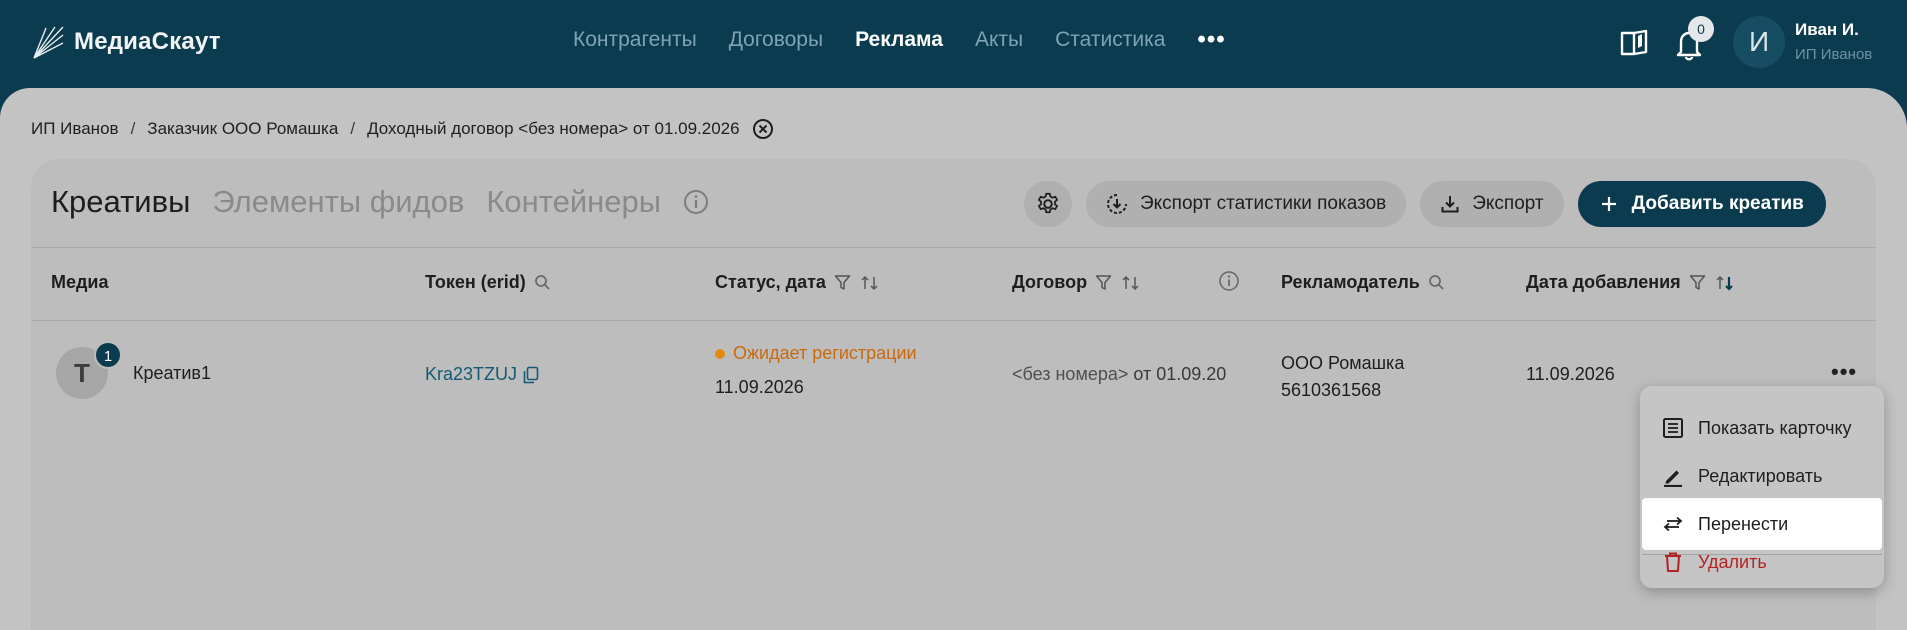 Image resolution: width=1907 pixels, height=630 pixels. Describe the element at coordinates (147, 41) in the screenshot. I see `brand-name: МедиаСкаут` at that location.